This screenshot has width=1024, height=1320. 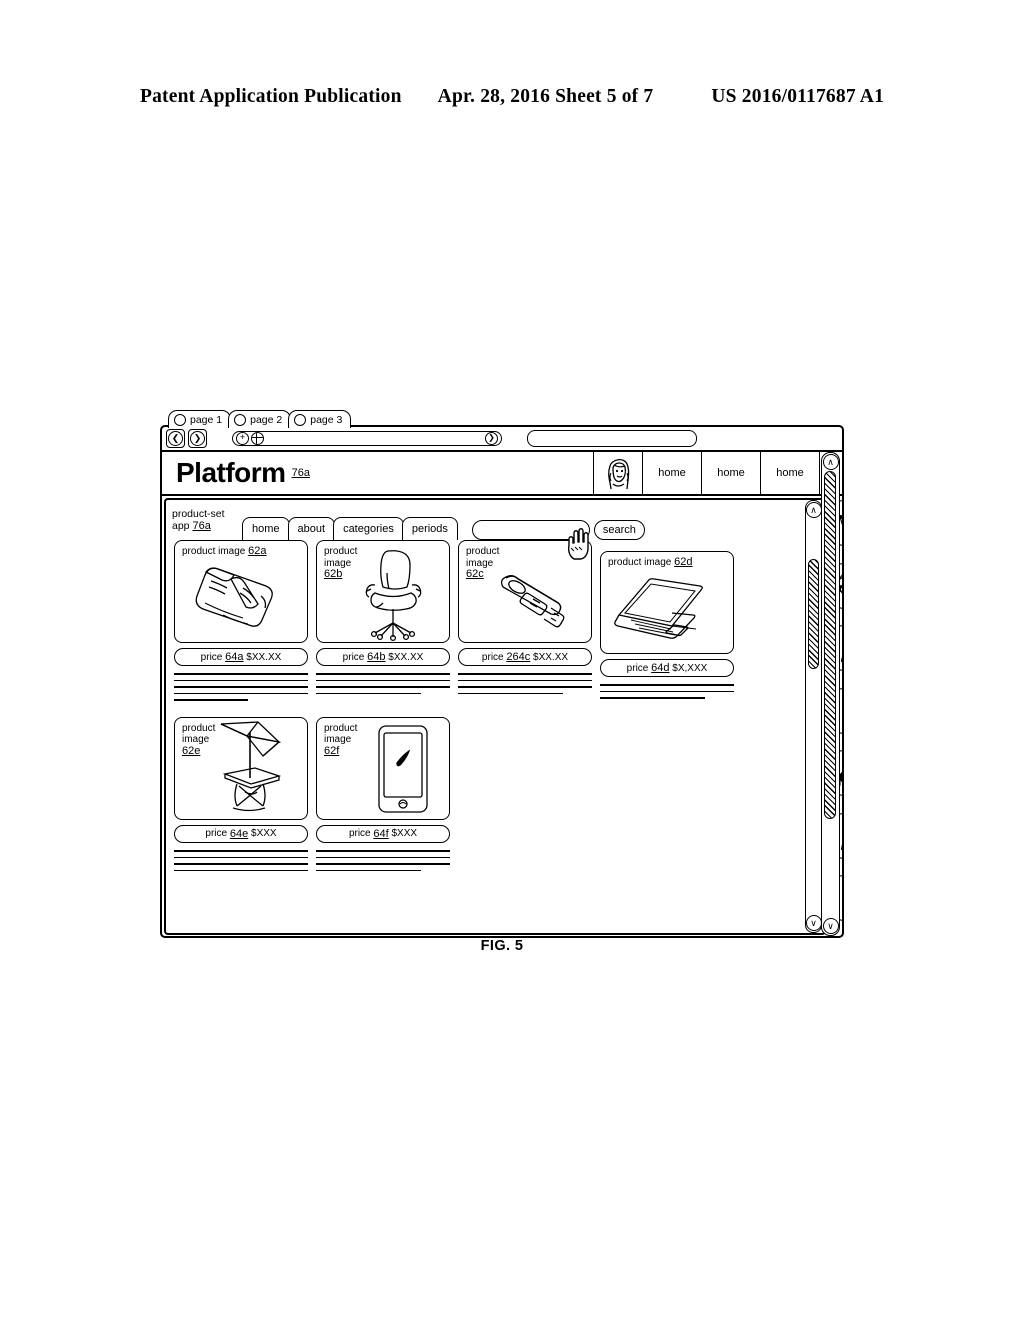 What do you see at coordinates (214, 551) in the screenshot?
I see `product-image-label-text: product image` at bounding box center [214, 551].